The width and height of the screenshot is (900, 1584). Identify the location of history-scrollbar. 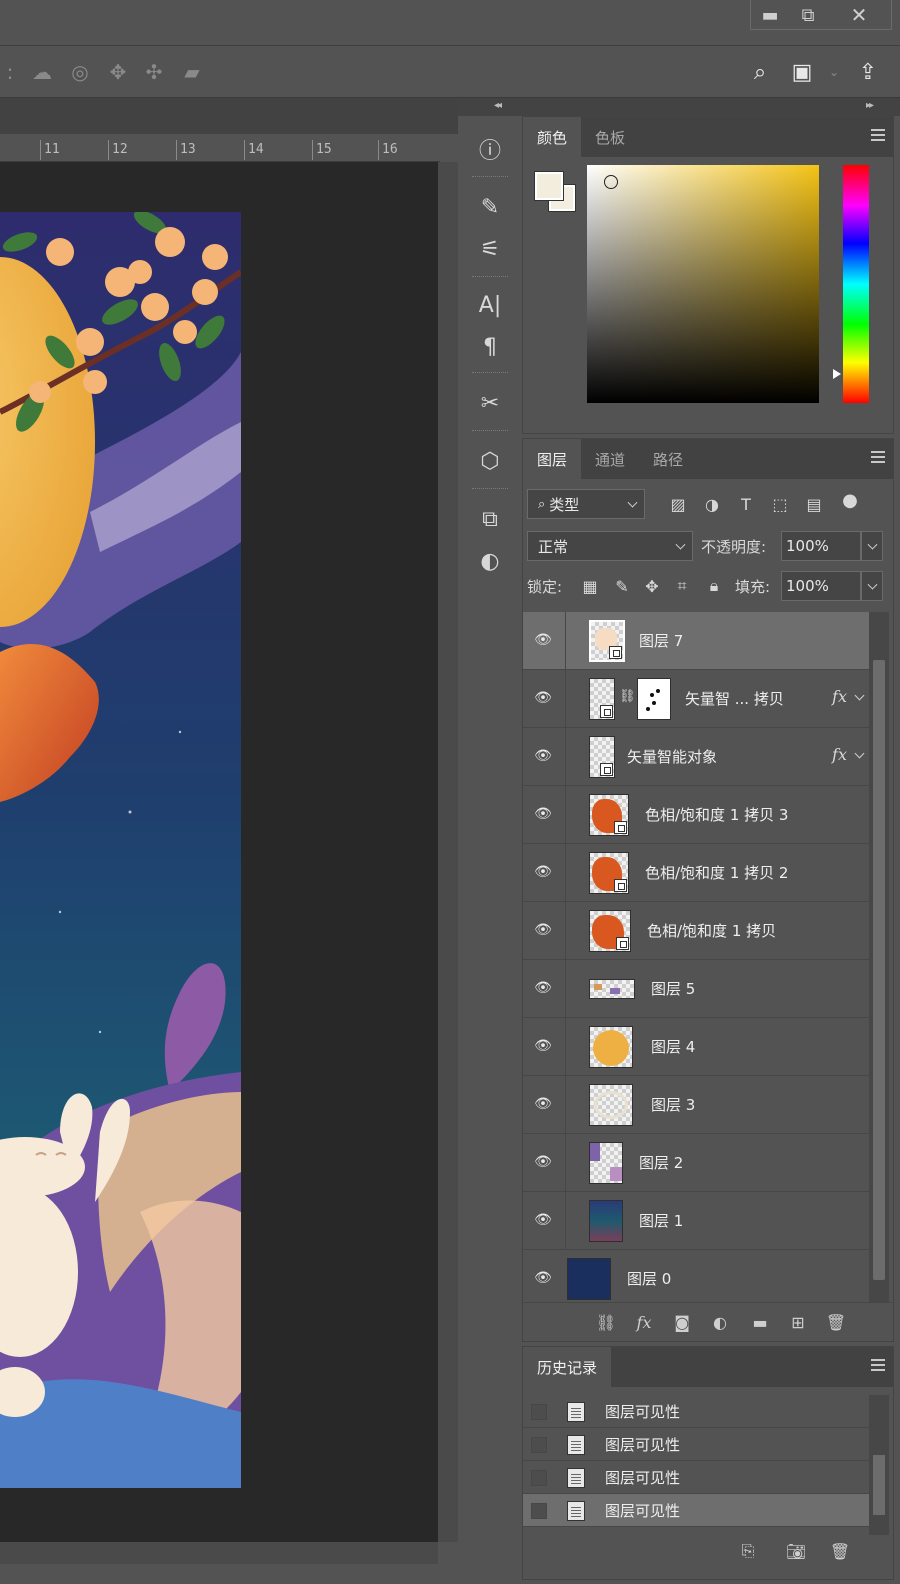
(879, 1465).